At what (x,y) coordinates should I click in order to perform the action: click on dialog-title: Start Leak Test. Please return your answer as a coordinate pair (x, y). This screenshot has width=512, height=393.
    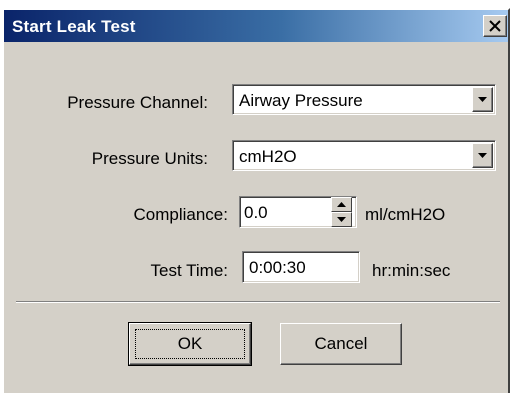
    Looking at the image, I should click on (74, 26).